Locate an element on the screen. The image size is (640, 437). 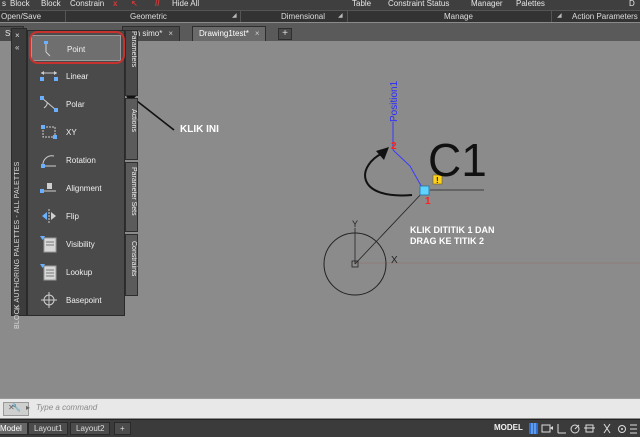
panel-geometric-expand-icon: ◢ is located at coordinates (234, 15).